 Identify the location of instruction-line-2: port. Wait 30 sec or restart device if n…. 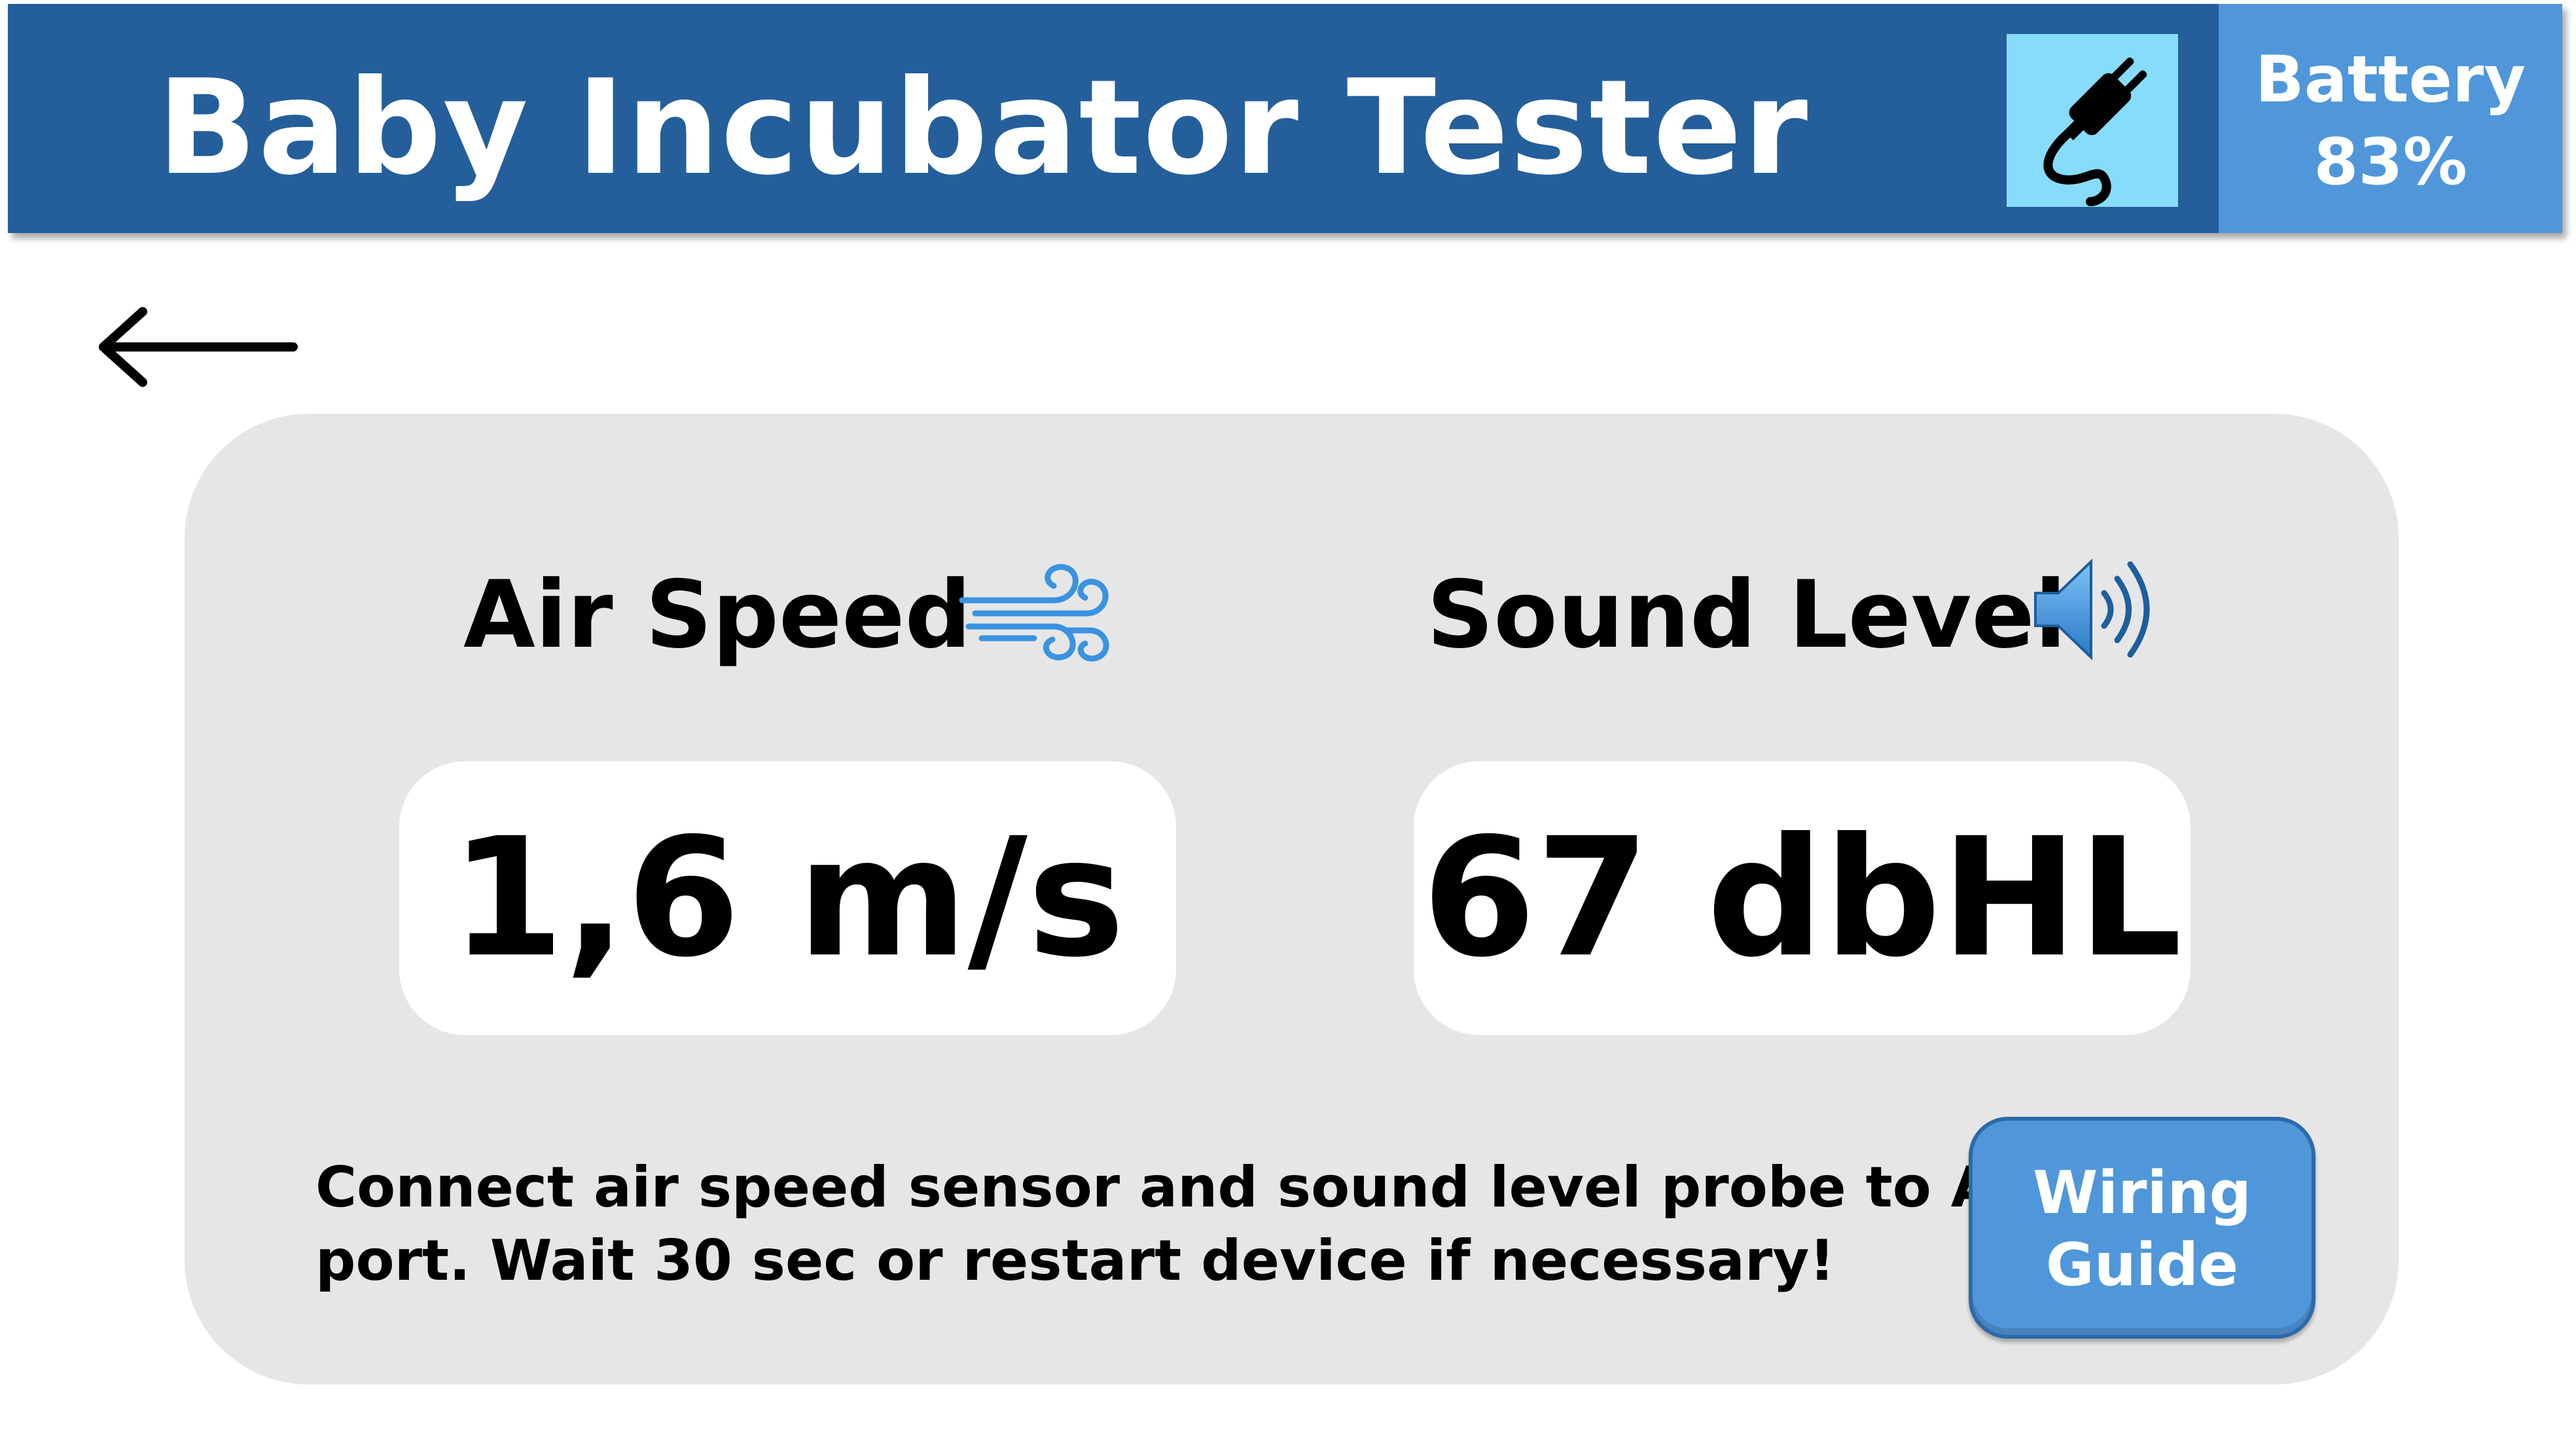
(1075, 1261).